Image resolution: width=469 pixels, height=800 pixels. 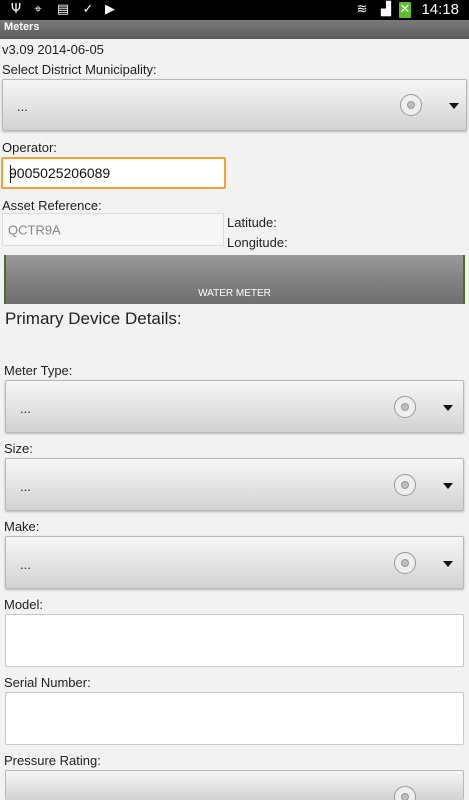 What do you see at coordinates (52, 205) in the screenshot?
I see `asset-reference-label: Asset Reference:` at bounding box center [52, 205].